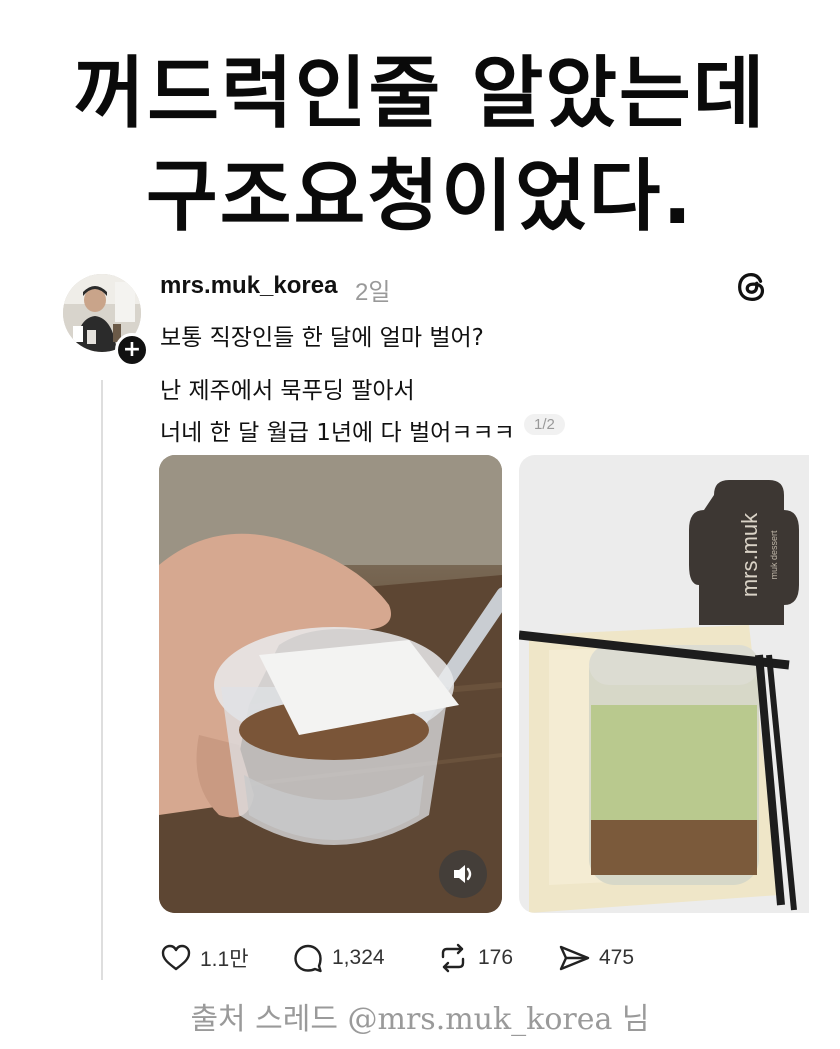 This screenshot has width=840, height=1049. What do you see at coordinates (337, 433) in the screenshot?
I see `post-text-line-3: 너네 한 달 월급 1년에 다 벌어ㅋㅋㅋ` at bounding box center [337, 433].